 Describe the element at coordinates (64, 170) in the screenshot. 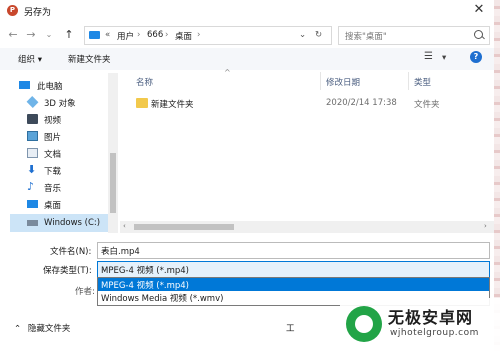

I see `sidebar-item-downloads: ⬇ 下载` at that location.